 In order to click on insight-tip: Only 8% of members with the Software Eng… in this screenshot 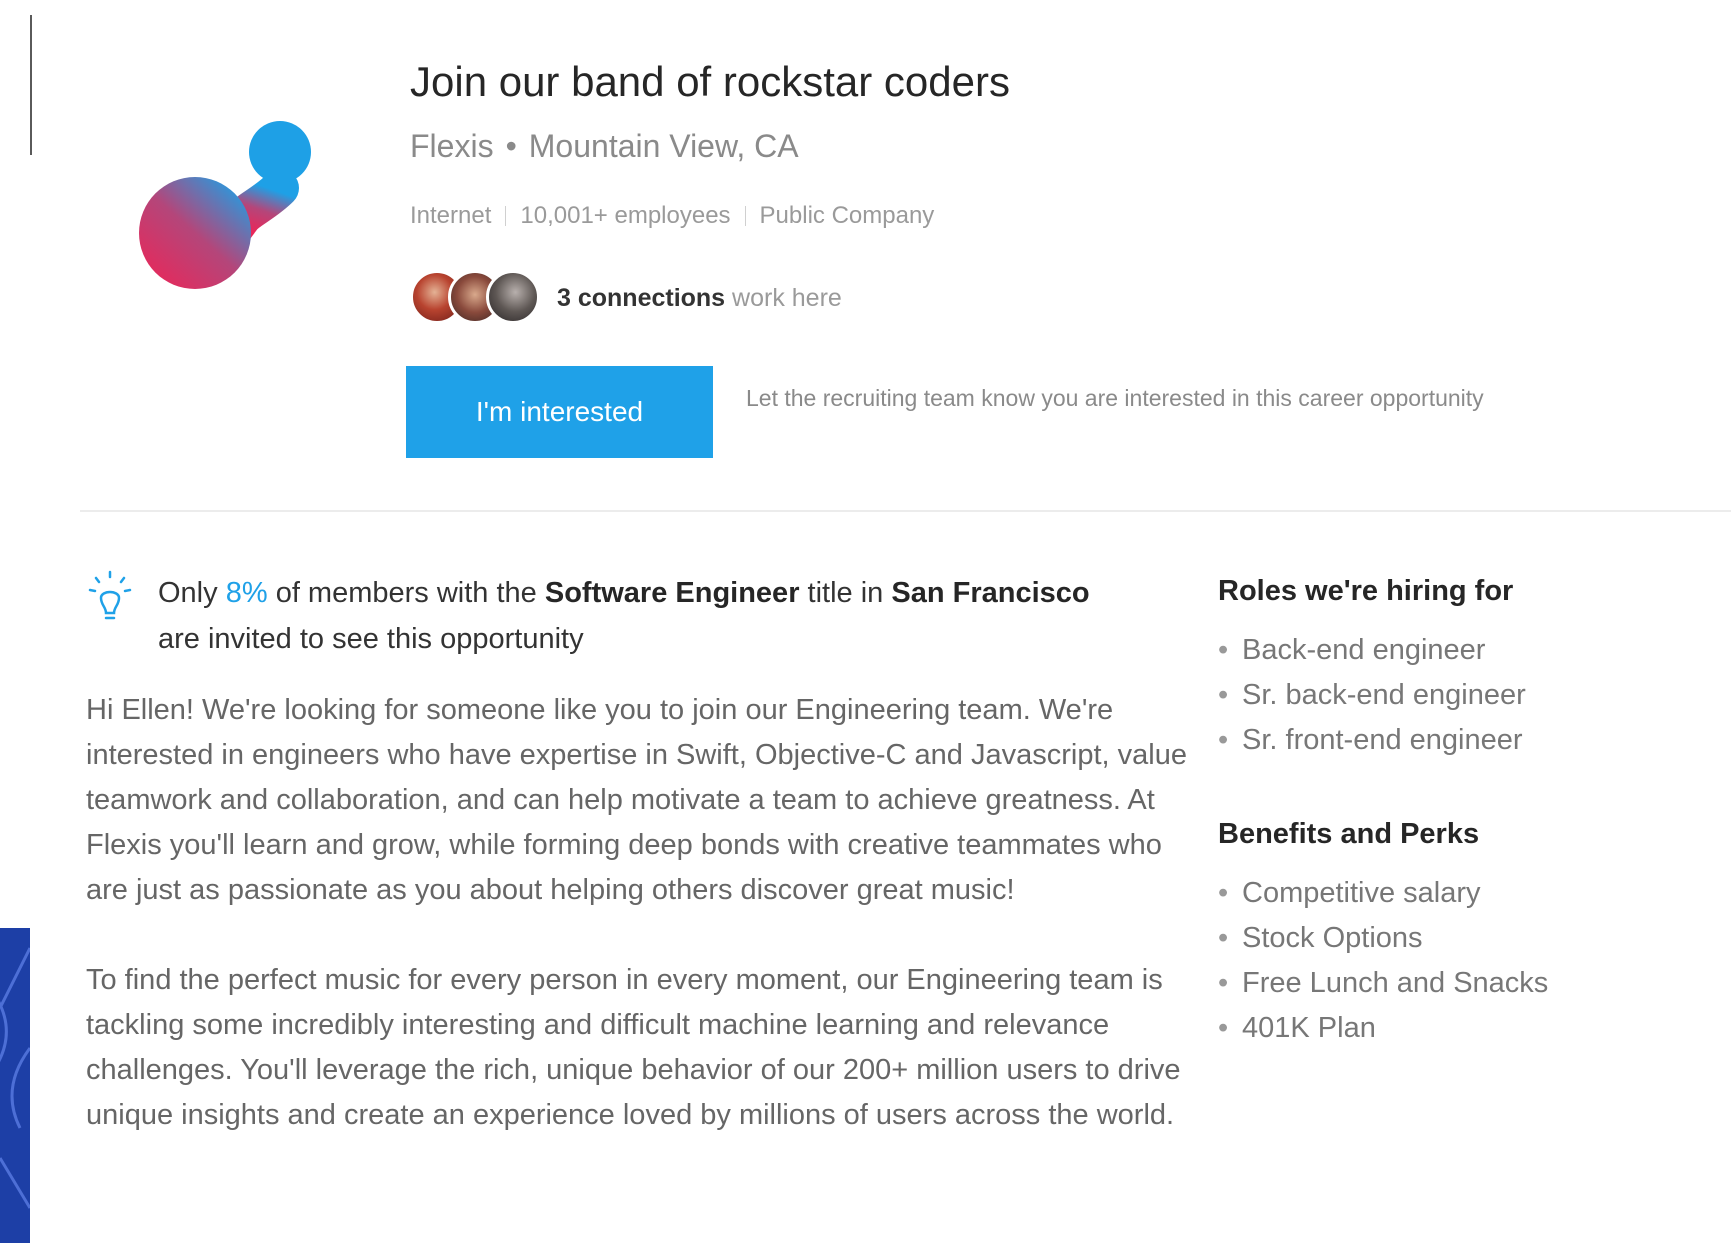, I will do `click(638, 616)`.